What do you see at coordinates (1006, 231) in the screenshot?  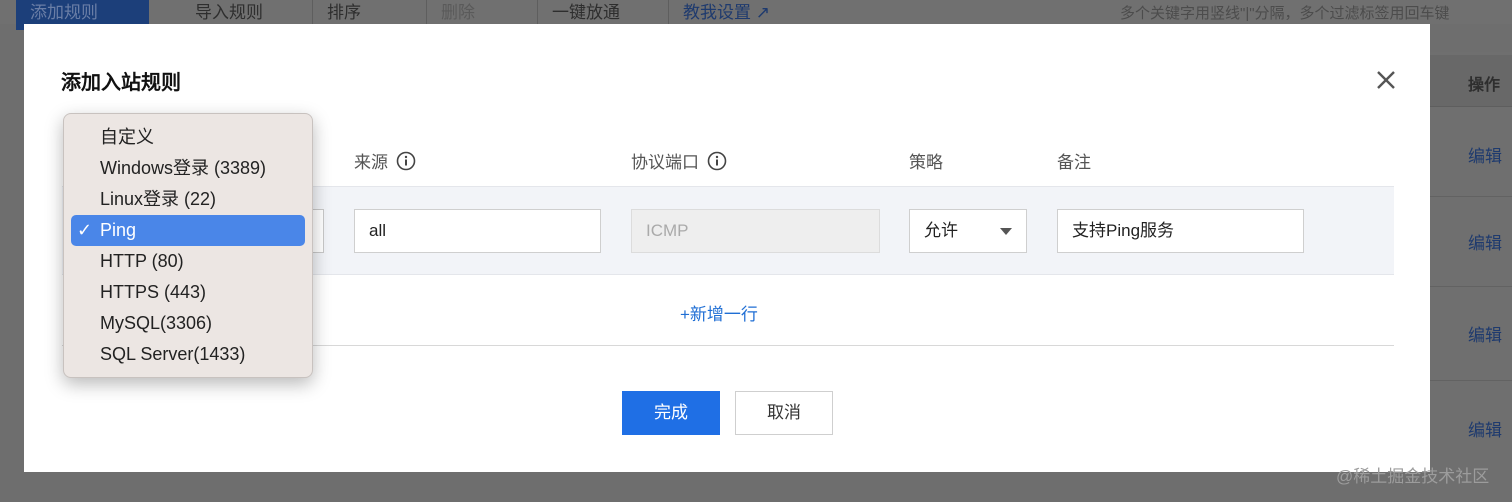 I see `caret-down-icon` at bounding box center [1006, 231].